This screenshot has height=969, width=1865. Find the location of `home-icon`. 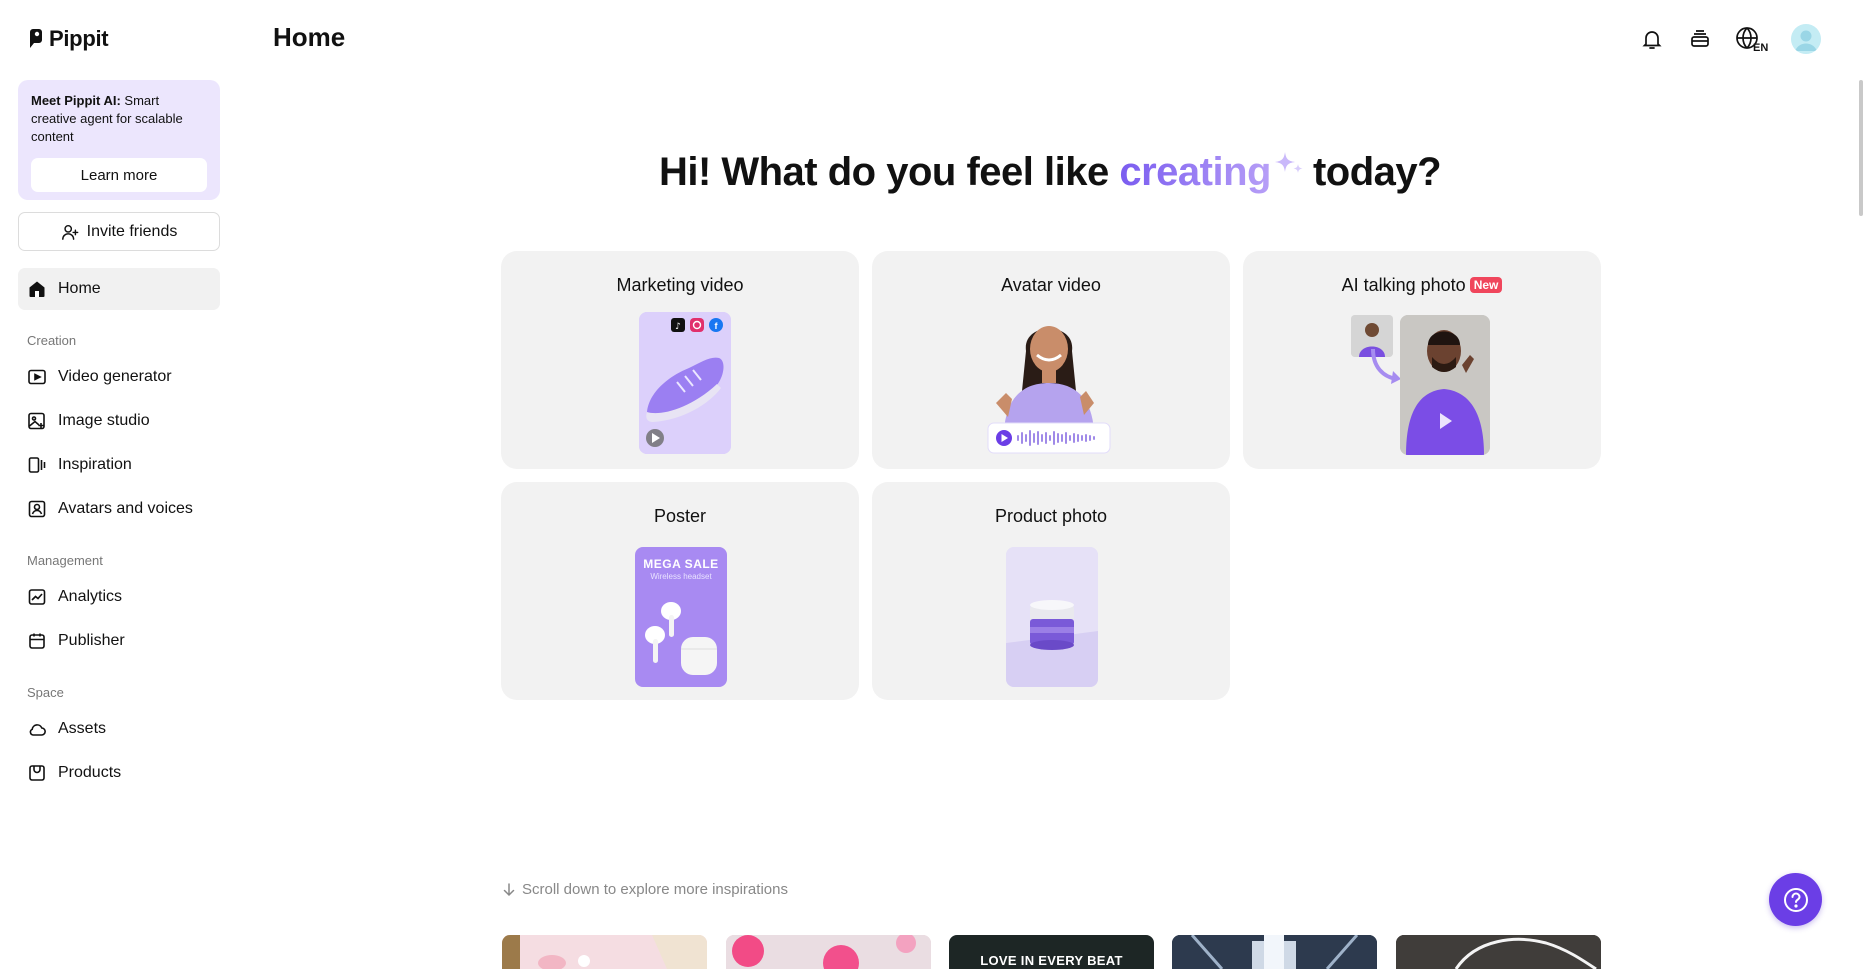

home-icon is located at coordinates (37, 289).